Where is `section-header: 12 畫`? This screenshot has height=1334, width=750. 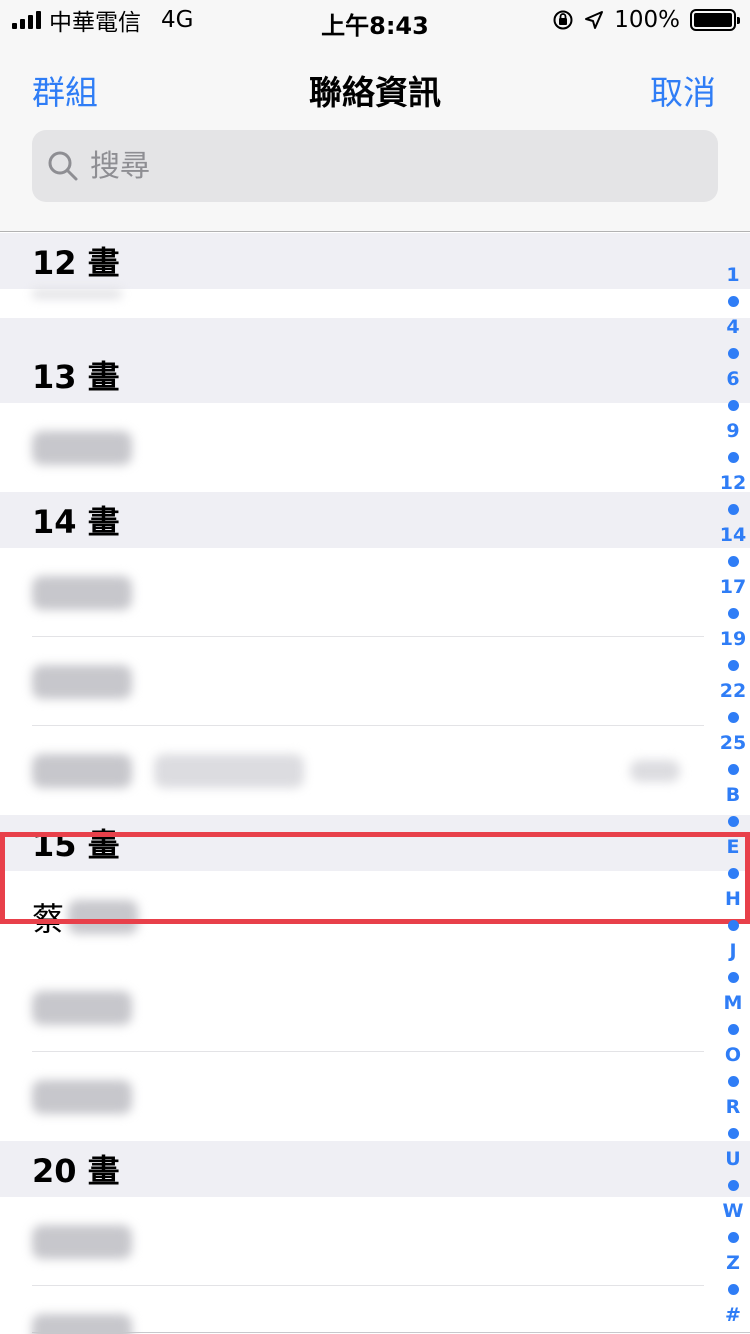 section-header: 12 畫 is located at coordinates (375, 261).